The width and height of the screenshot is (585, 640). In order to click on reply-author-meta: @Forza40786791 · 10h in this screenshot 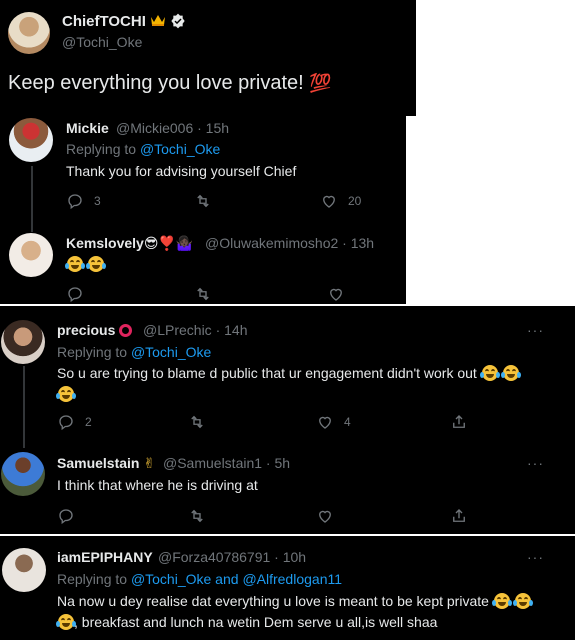, I will do `click(232, 557)`.